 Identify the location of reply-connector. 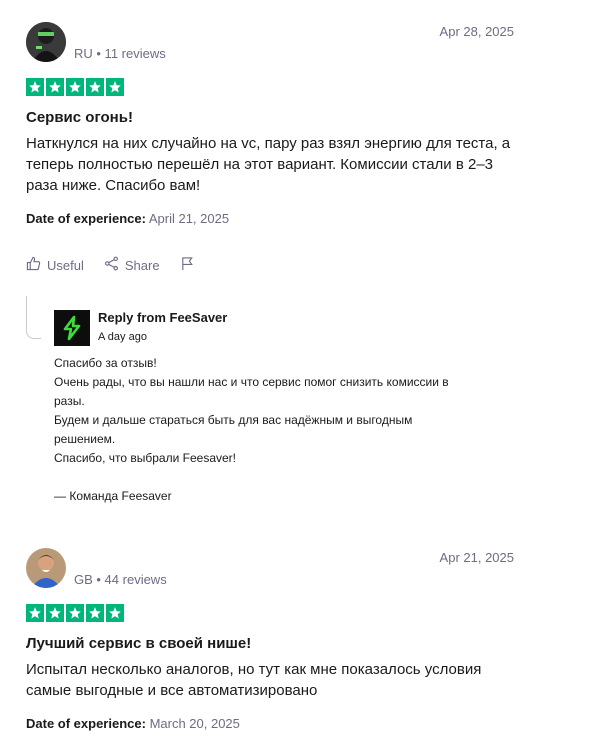
(33, 317).